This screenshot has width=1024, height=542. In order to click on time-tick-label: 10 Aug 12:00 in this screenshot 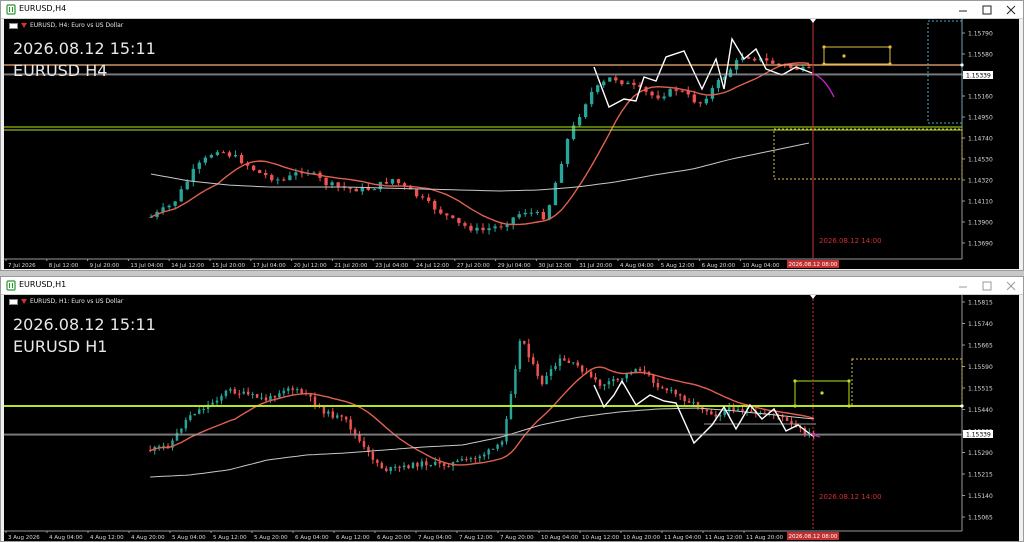, I will do `click(601, 538)`.